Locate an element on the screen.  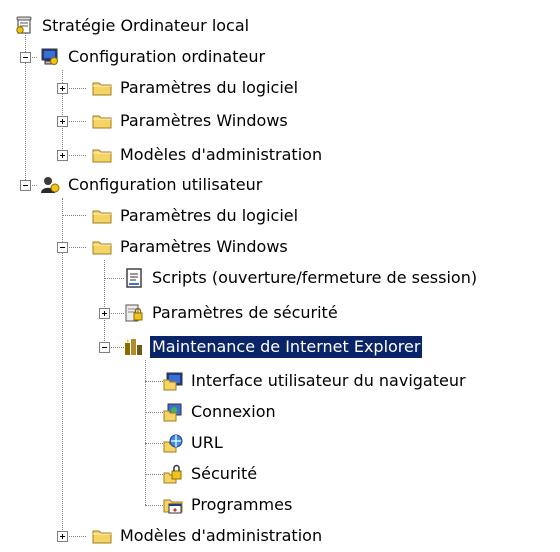
tree-node-label: Configuration utilisateur is located at coordinates (165, 184).